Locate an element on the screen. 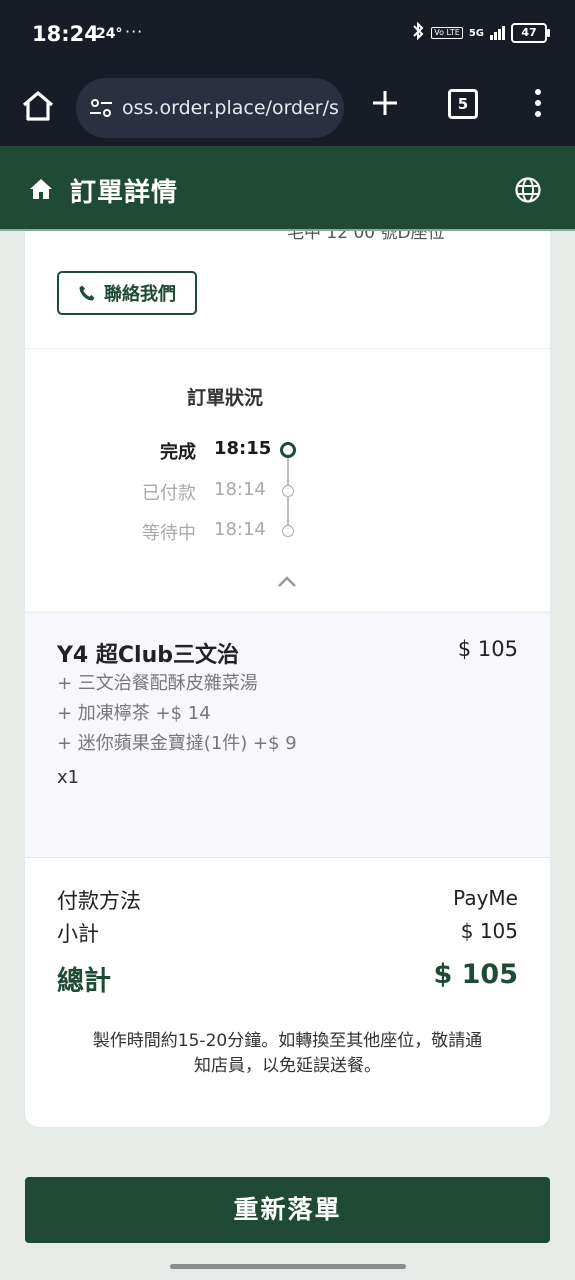 This screenshot has height=1280, width=575. temperature: 24° is located at coordinates (109, 34).